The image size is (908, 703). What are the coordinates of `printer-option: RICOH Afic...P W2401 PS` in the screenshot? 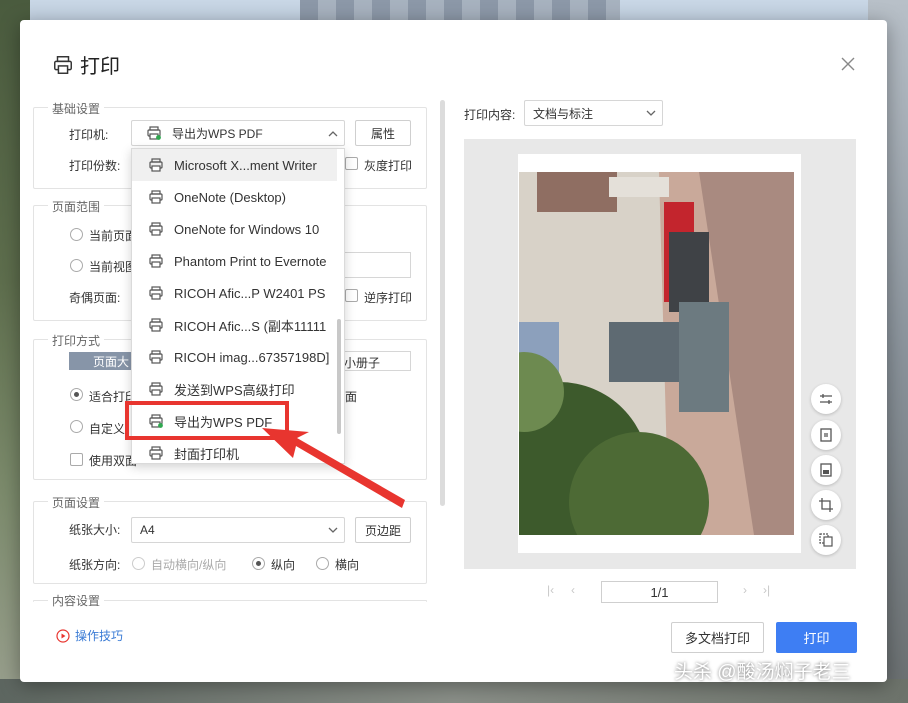 It's located at (234, 293).